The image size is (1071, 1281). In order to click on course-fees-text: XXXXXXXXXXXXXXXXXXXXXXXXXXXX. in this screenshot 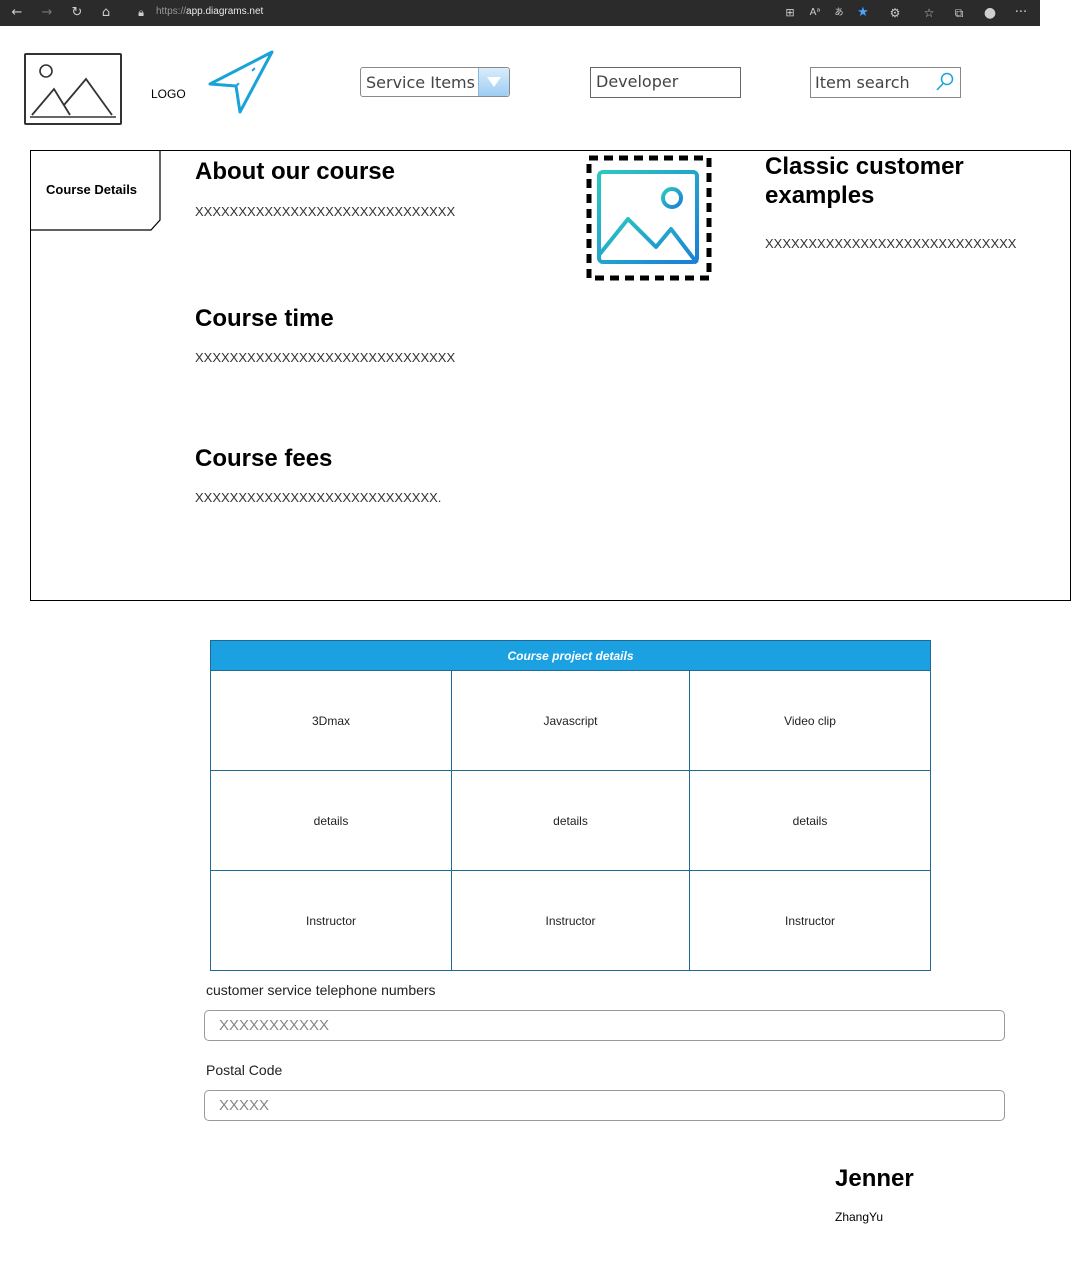, I will do `click(318, 497)`.